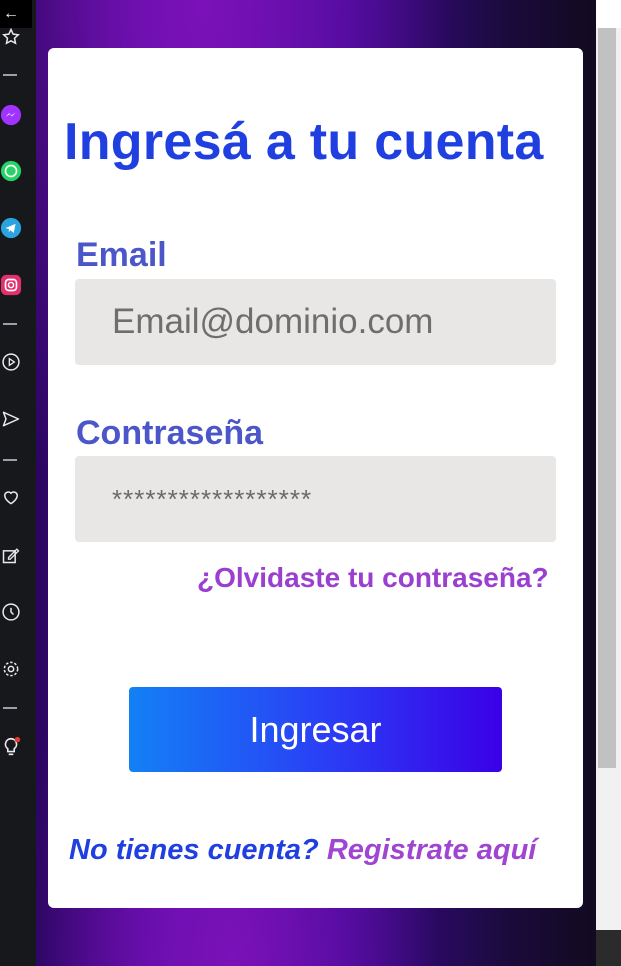  What do you see at coordinates (315, 499) in the screenshot?
I see `password-input` at bounding box center [315, 499].